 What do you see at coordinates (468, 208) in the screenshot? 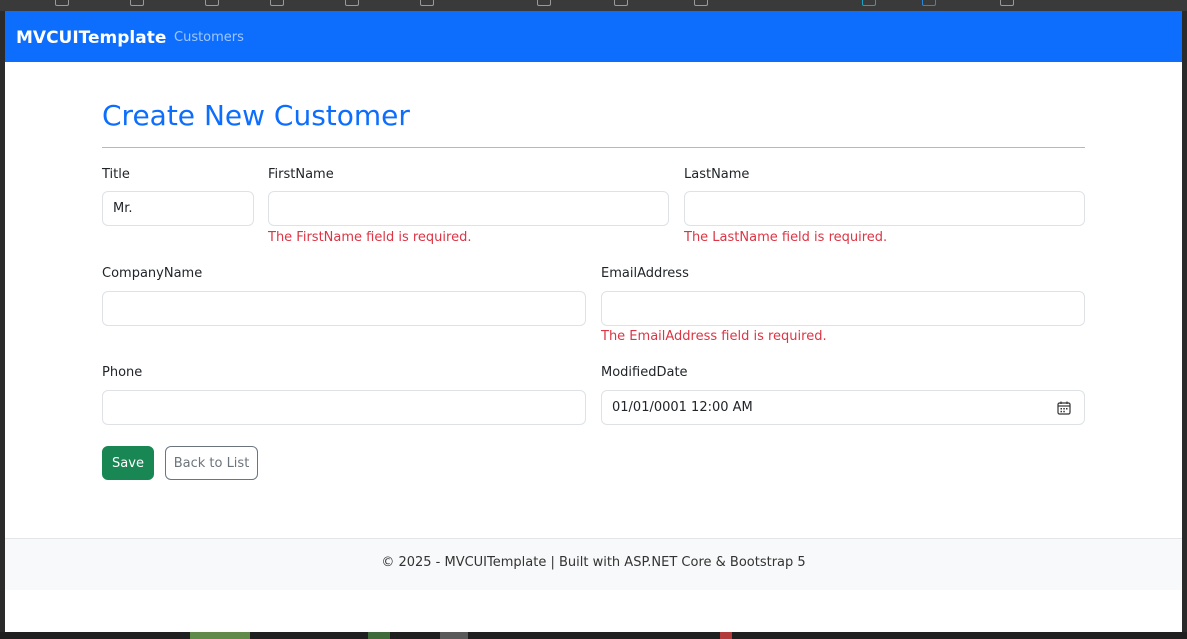
I see `first-name-input` at bounding box center [468, 208].